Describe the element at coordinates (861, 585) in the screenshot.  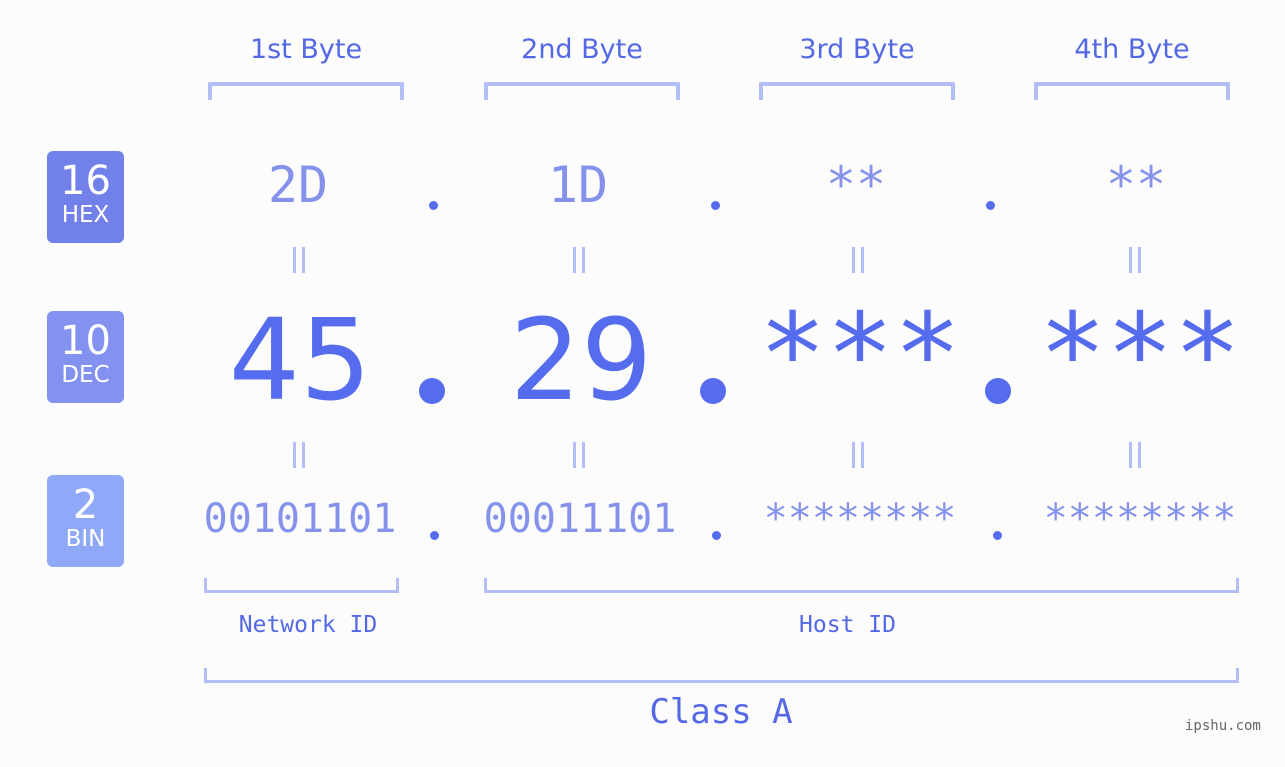
I see `host-id-bracket` at that location.